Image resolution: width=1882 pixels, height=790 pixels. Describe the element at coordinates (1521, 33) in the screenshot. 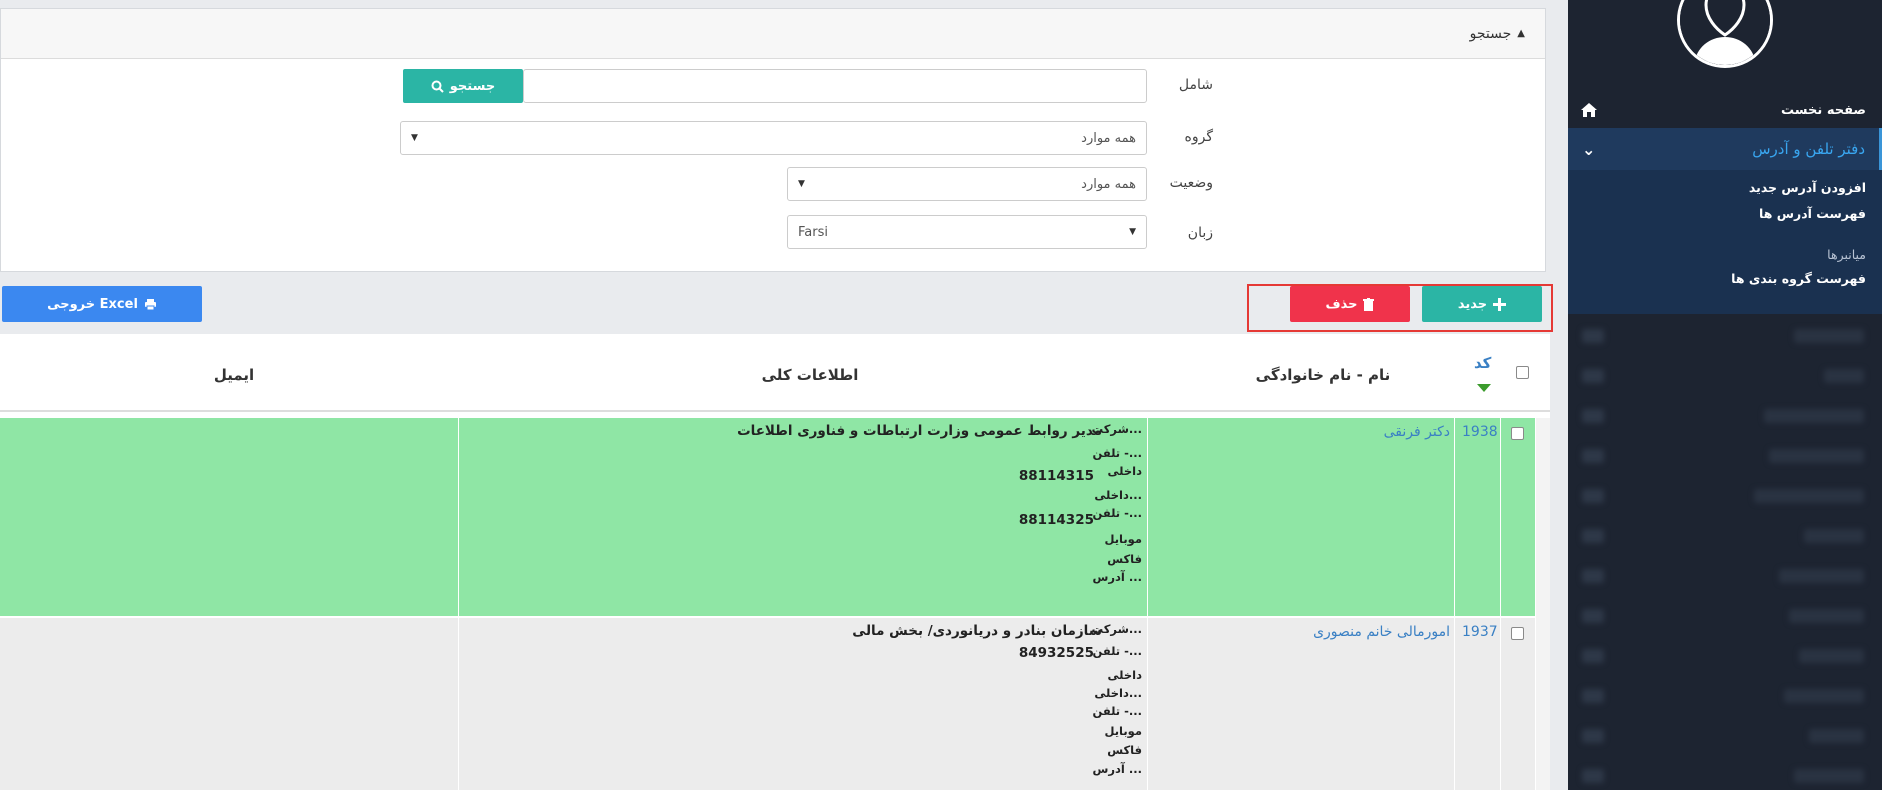

I see `caret-up-icon: ▲` at that location.